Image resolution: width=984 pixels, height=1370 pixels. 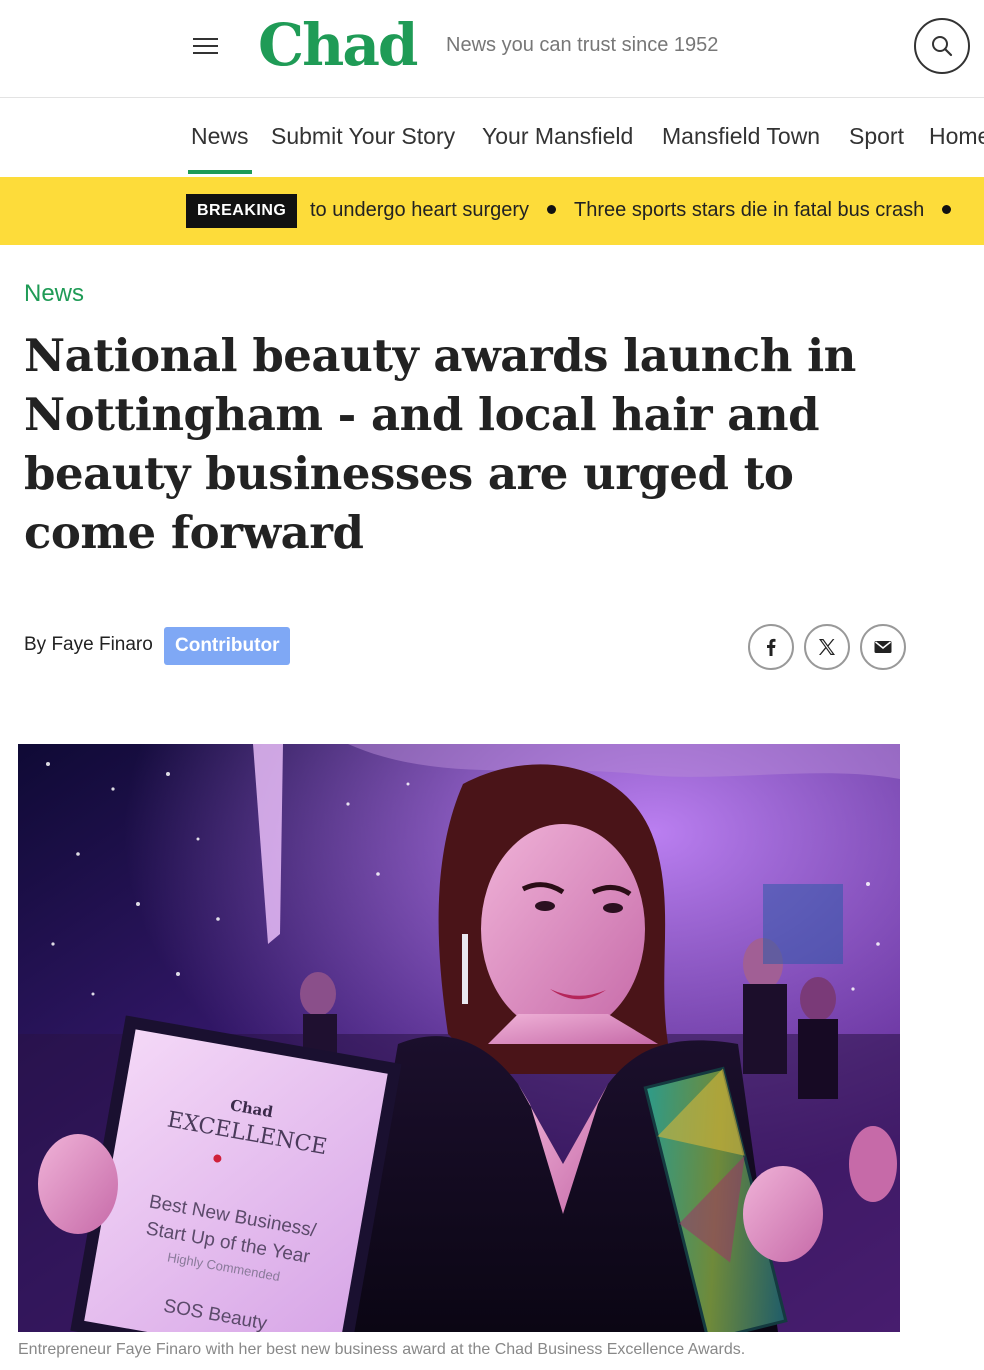 I want to click on site-header: Chad News you can trust since 1952, so click(x=492, y=49).